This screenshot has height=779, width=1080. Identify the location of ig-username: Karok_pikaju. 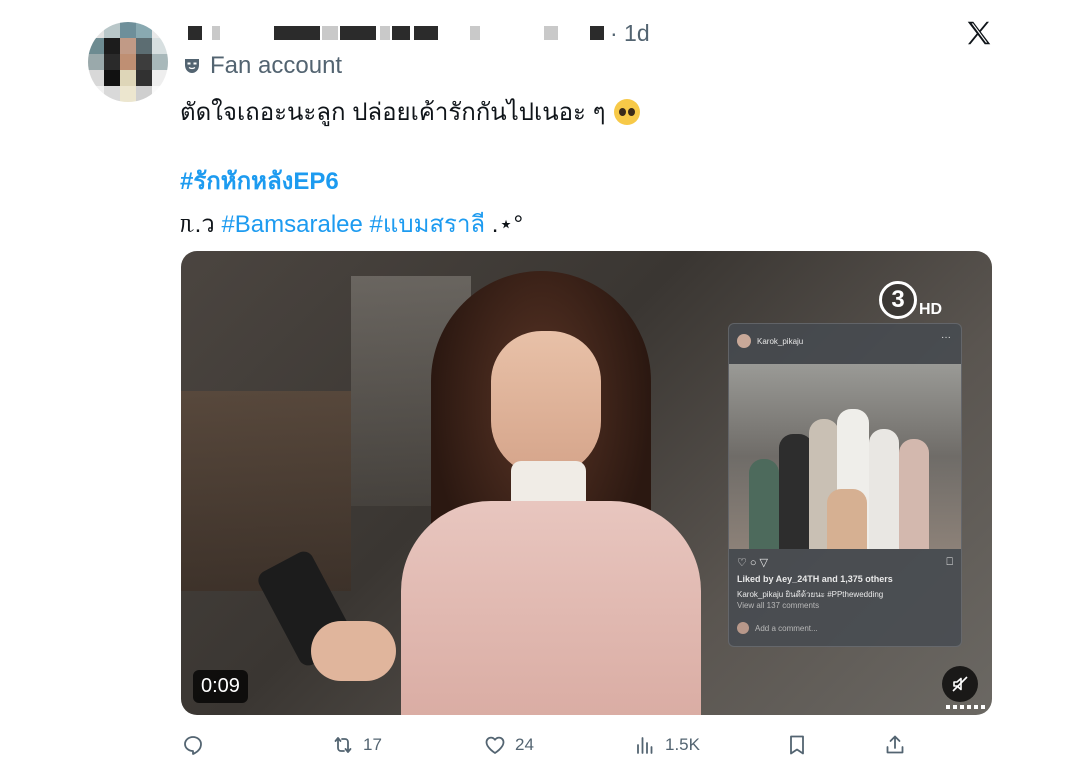
(780, 341).